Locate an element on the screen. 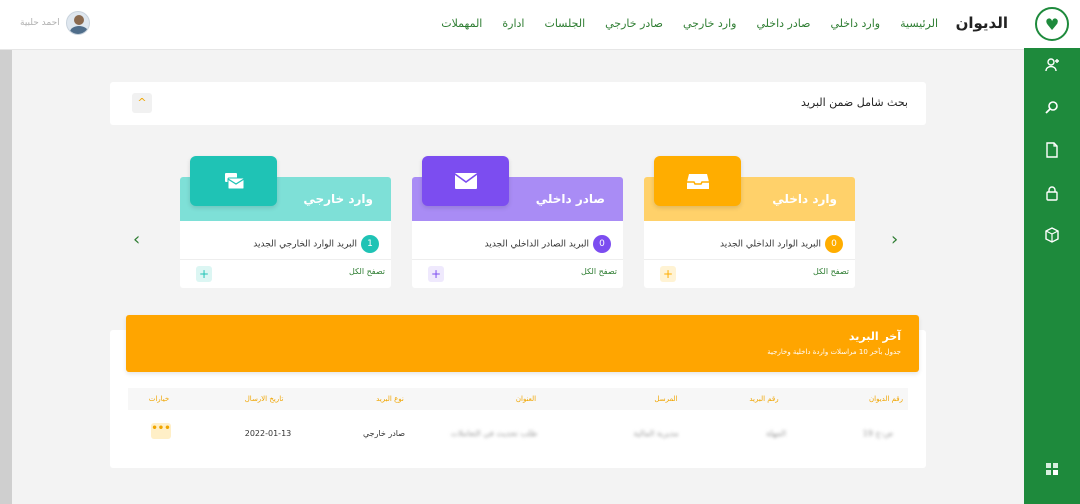 The height and width of the screenshot is (504, 1080). add-user-icon is located at coordinates (1052, 65).